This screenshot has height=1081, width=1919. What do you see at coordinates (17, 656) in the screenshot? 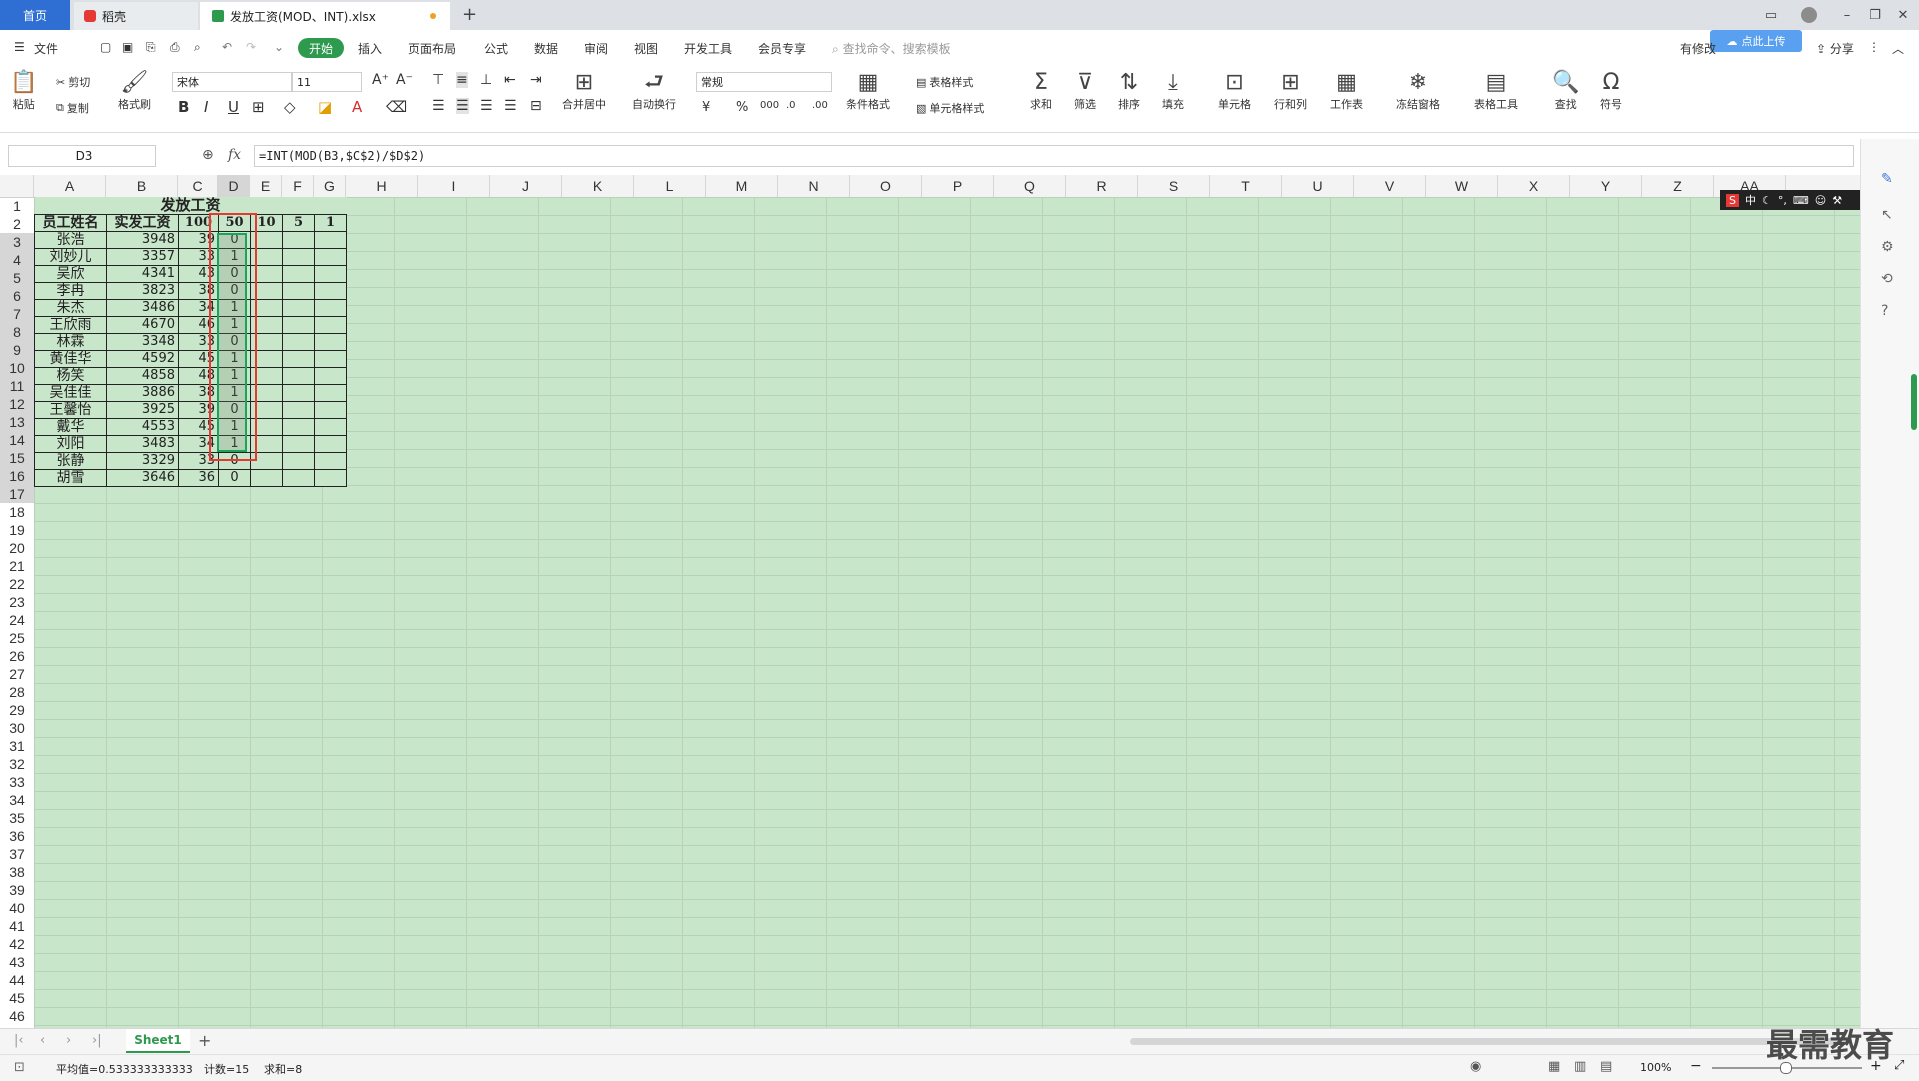
I see `row-header: 26` at bounding box center [17, 656].